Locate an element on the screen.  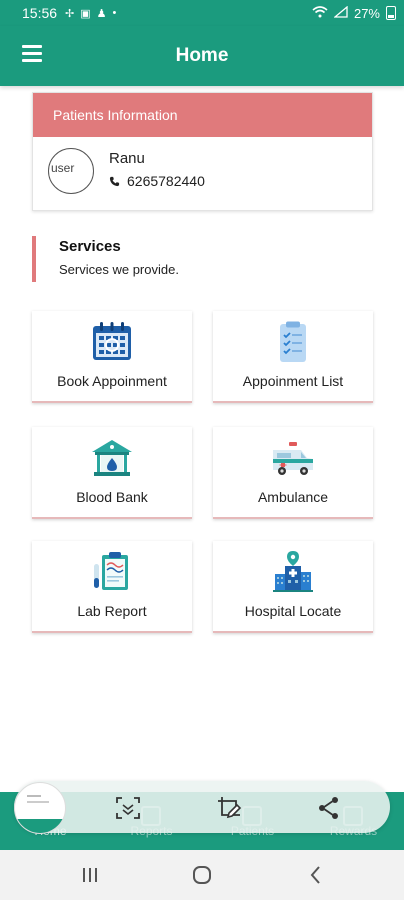
patient-card-header: Patients Information is located at coordinates (202, 115).